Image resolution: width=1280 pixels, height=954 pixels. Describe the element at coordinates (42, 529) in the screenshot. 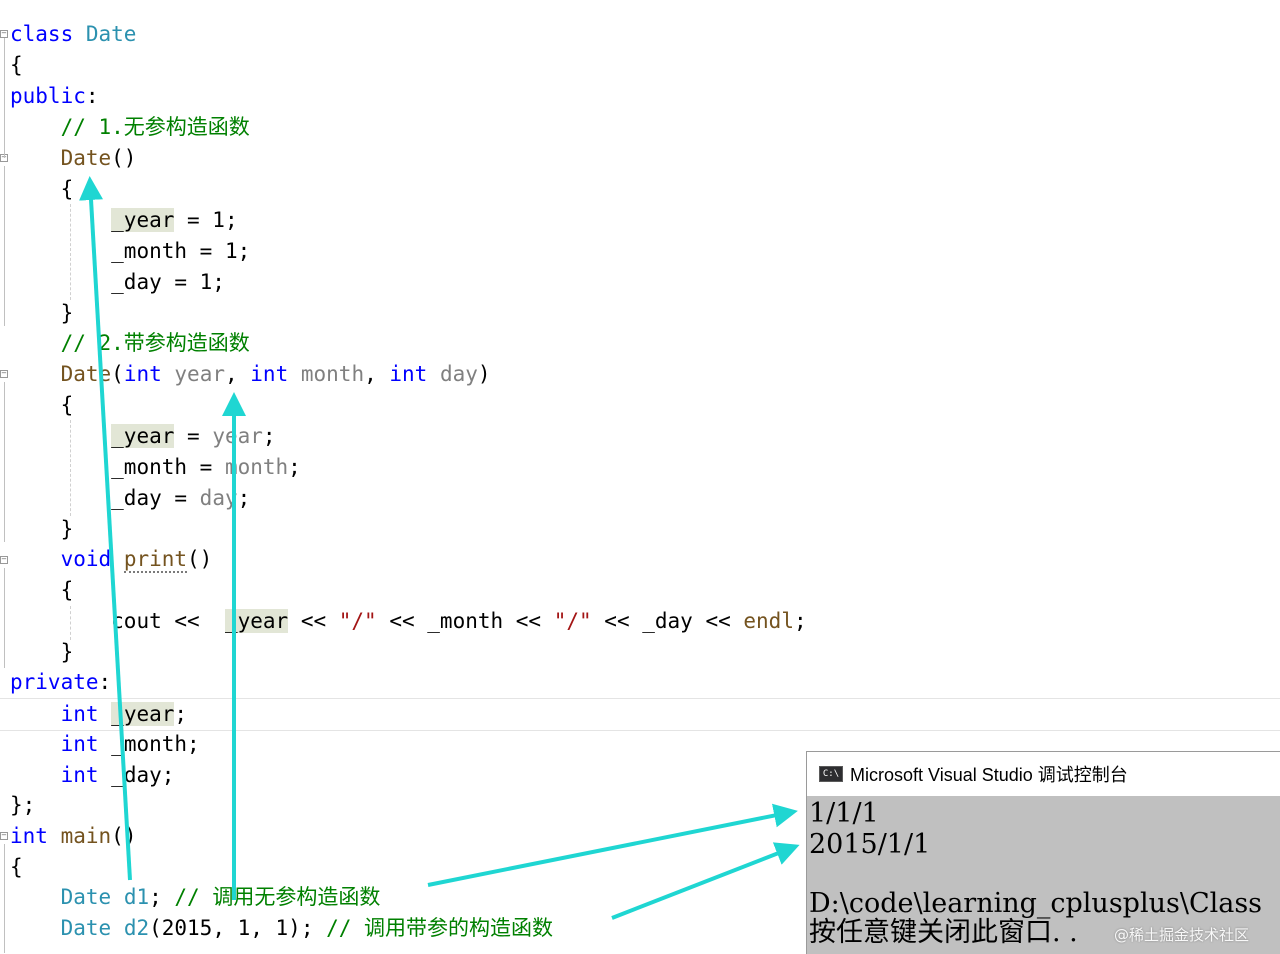

I see `code-line-17: }` at that location.